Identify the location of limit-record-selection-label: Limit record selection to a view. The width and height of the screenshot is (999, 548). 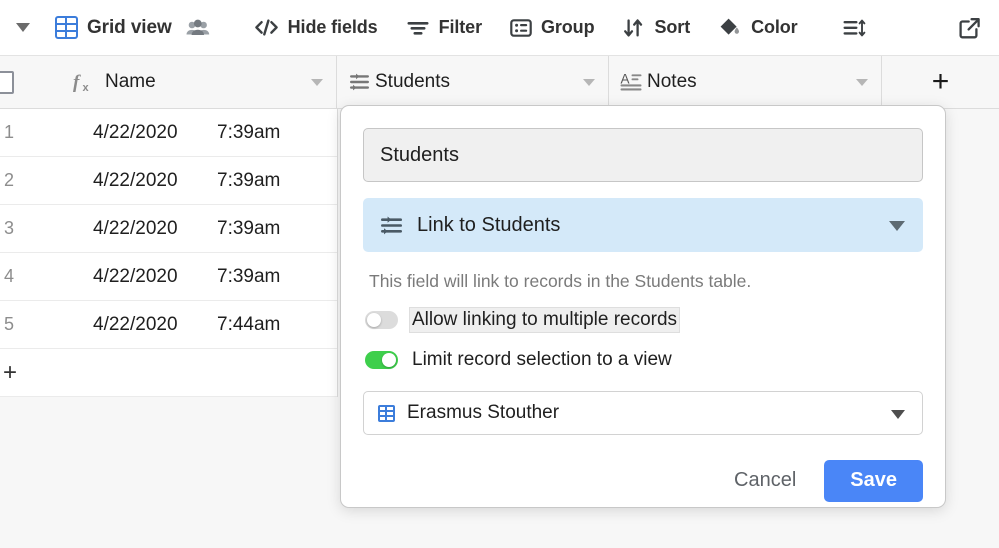
(542, 359).